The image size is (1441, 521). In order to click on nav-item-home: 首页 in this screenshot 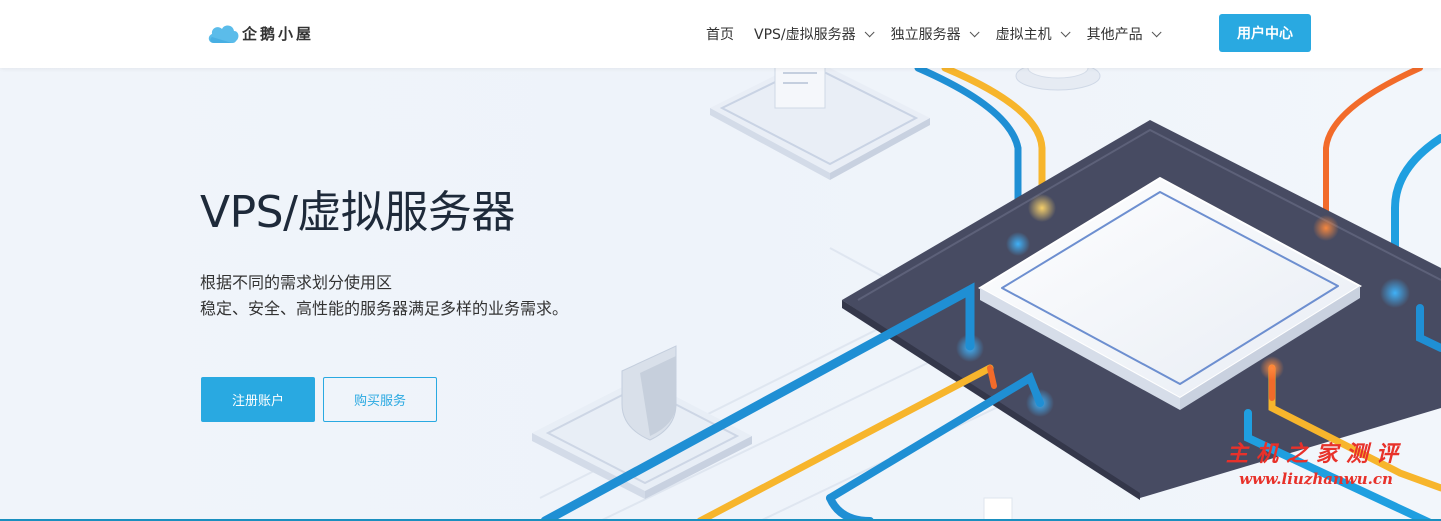, I will do `click(720, 34)`.